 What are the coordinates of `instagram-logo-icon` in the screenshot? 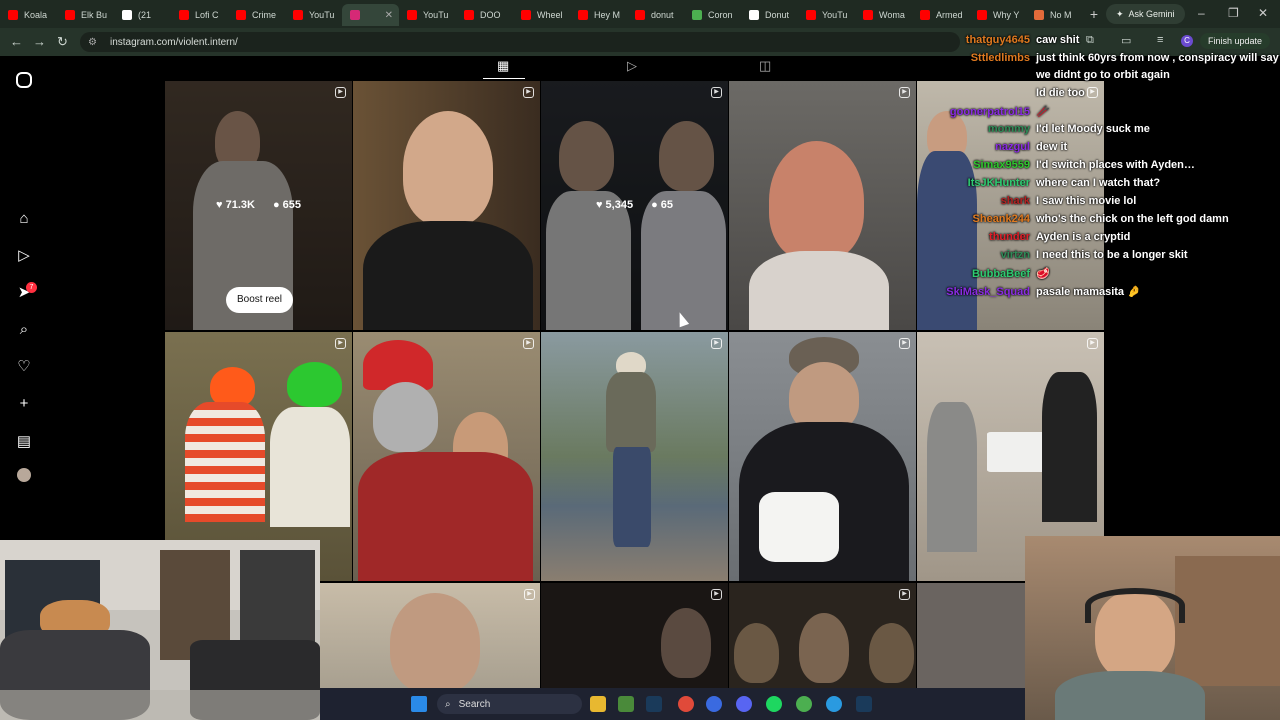 It's located at (24, 80).